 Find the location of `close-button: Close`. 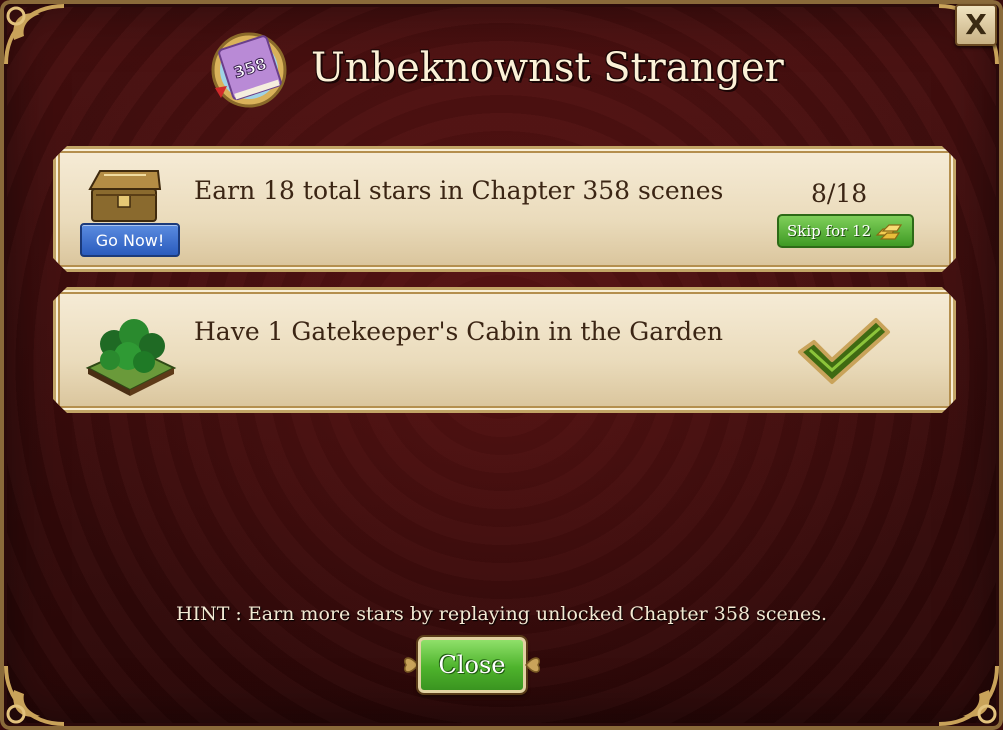

close-button: Close is located at coordinates (472, 665).